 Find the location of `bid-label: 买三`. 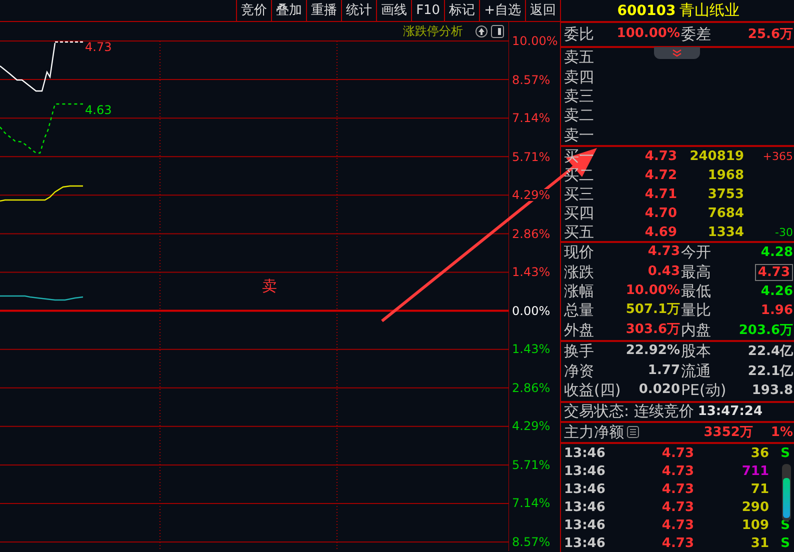

bid-label: 买三 is located at coordinates (579, 194).